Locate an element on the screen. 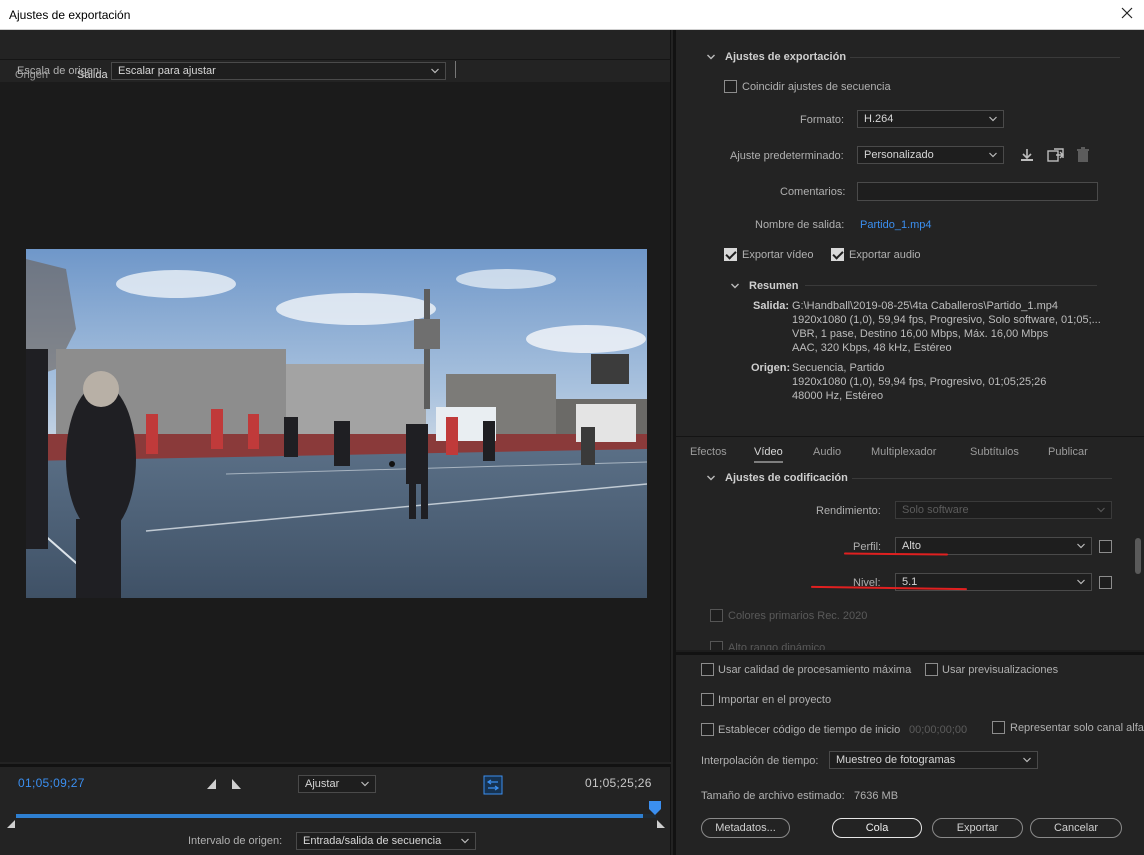 The width and height of the screenshot is (1144, 855). tab-multiplexador: Multiplexador is located at coordinates (903, 452).